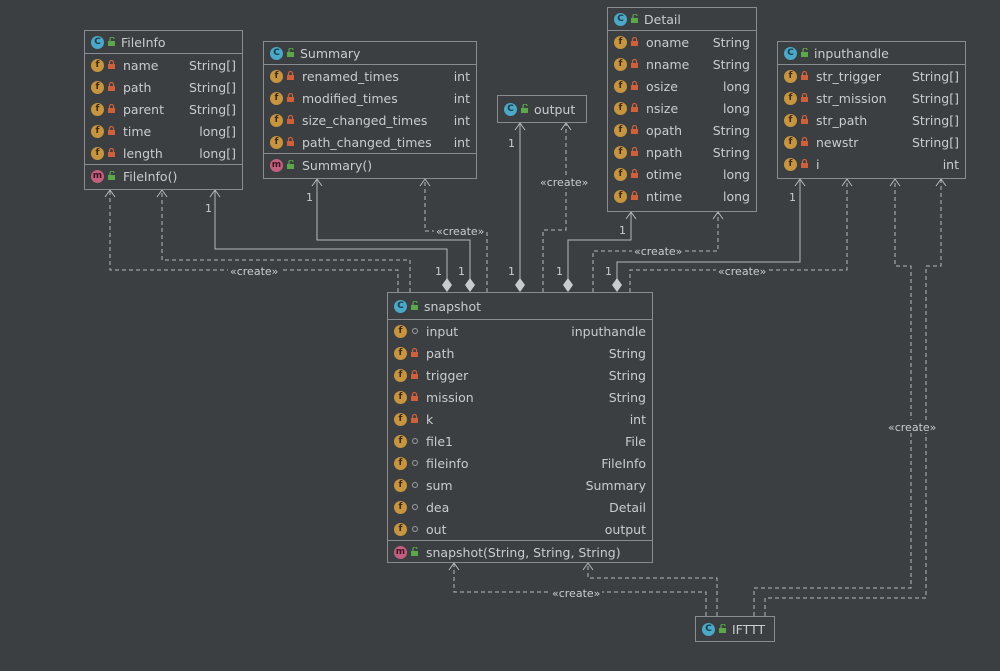 The image size is (1000, 671). I want to click on field-name: nsize, so click(662, 108).